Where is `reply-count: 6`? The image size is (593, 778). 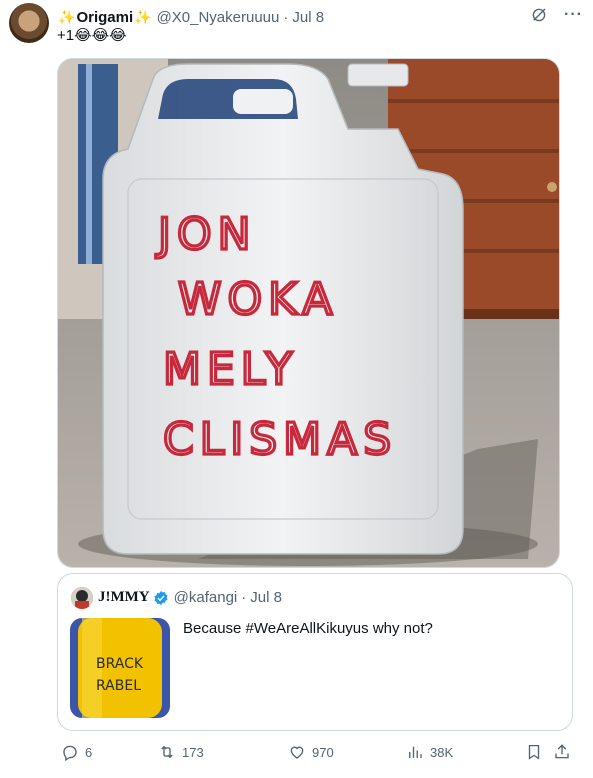 reply-count: 6 is located at coordinates (89, 752).